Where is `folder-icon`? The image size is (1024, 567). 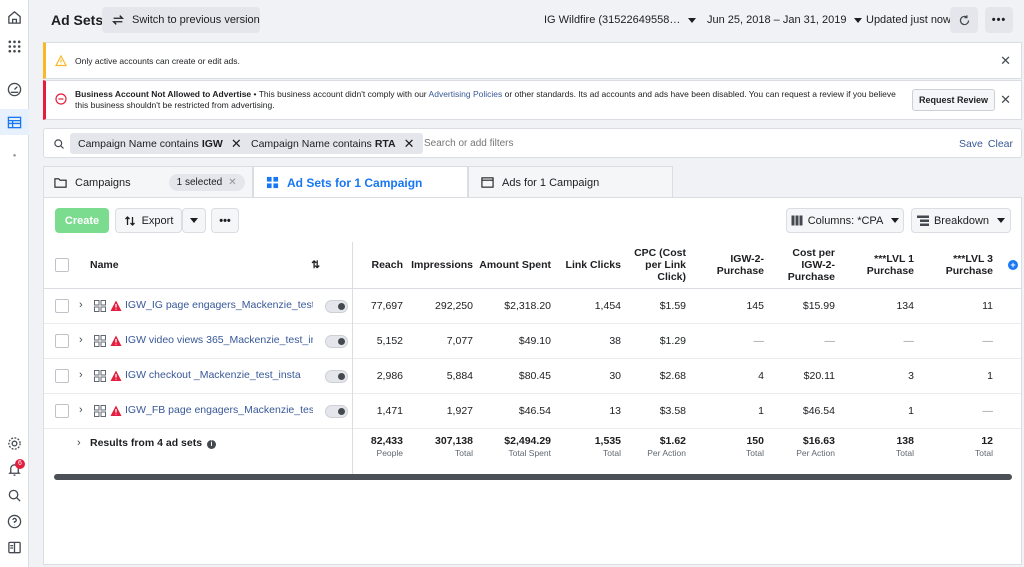
folder-icon is located at coordinates (60, 183).